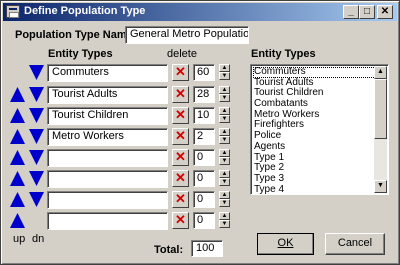 The width and height of the screenshot is (400, 265). What do you see at coordinates (380, 72) in the screenshot?
I see `scroll-up-button: ▲` at bounding box center [380, 72].